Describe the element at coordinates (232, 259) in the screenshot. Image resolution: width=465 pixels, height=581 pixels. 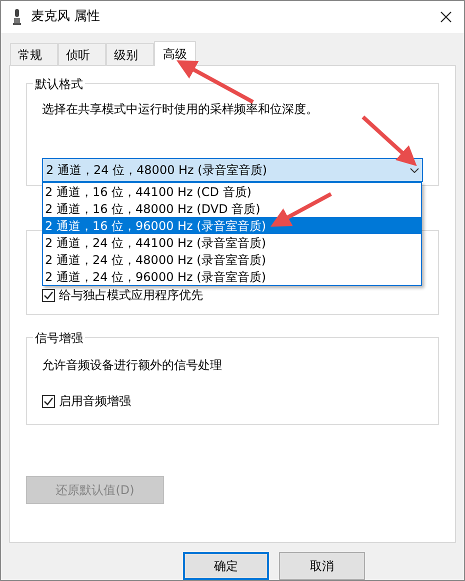
I see `dropdown-option: 2 通道，24 位，48000 Hz (录音室音质)` at that location.